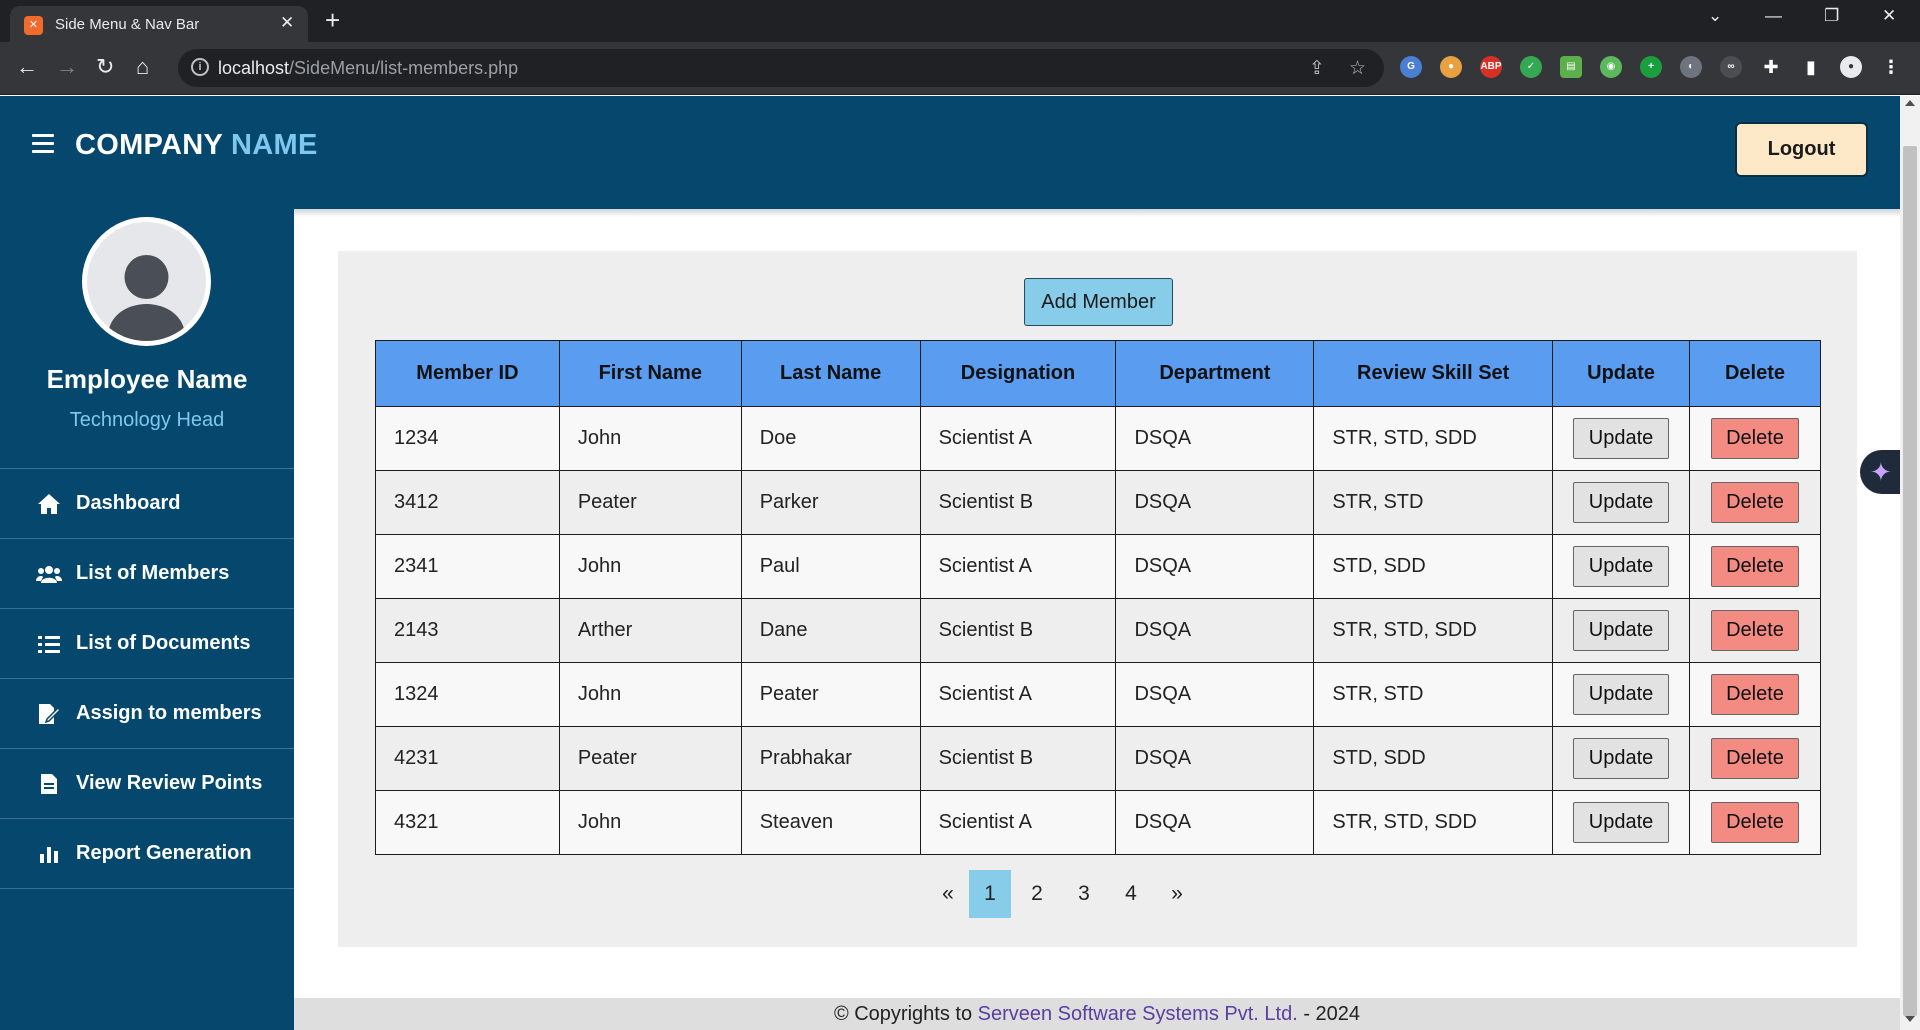  What do you see at coordinates (990, 894) in the screenshot?
I see `pagination-page-1: 1` at bounding box center [990, 894].